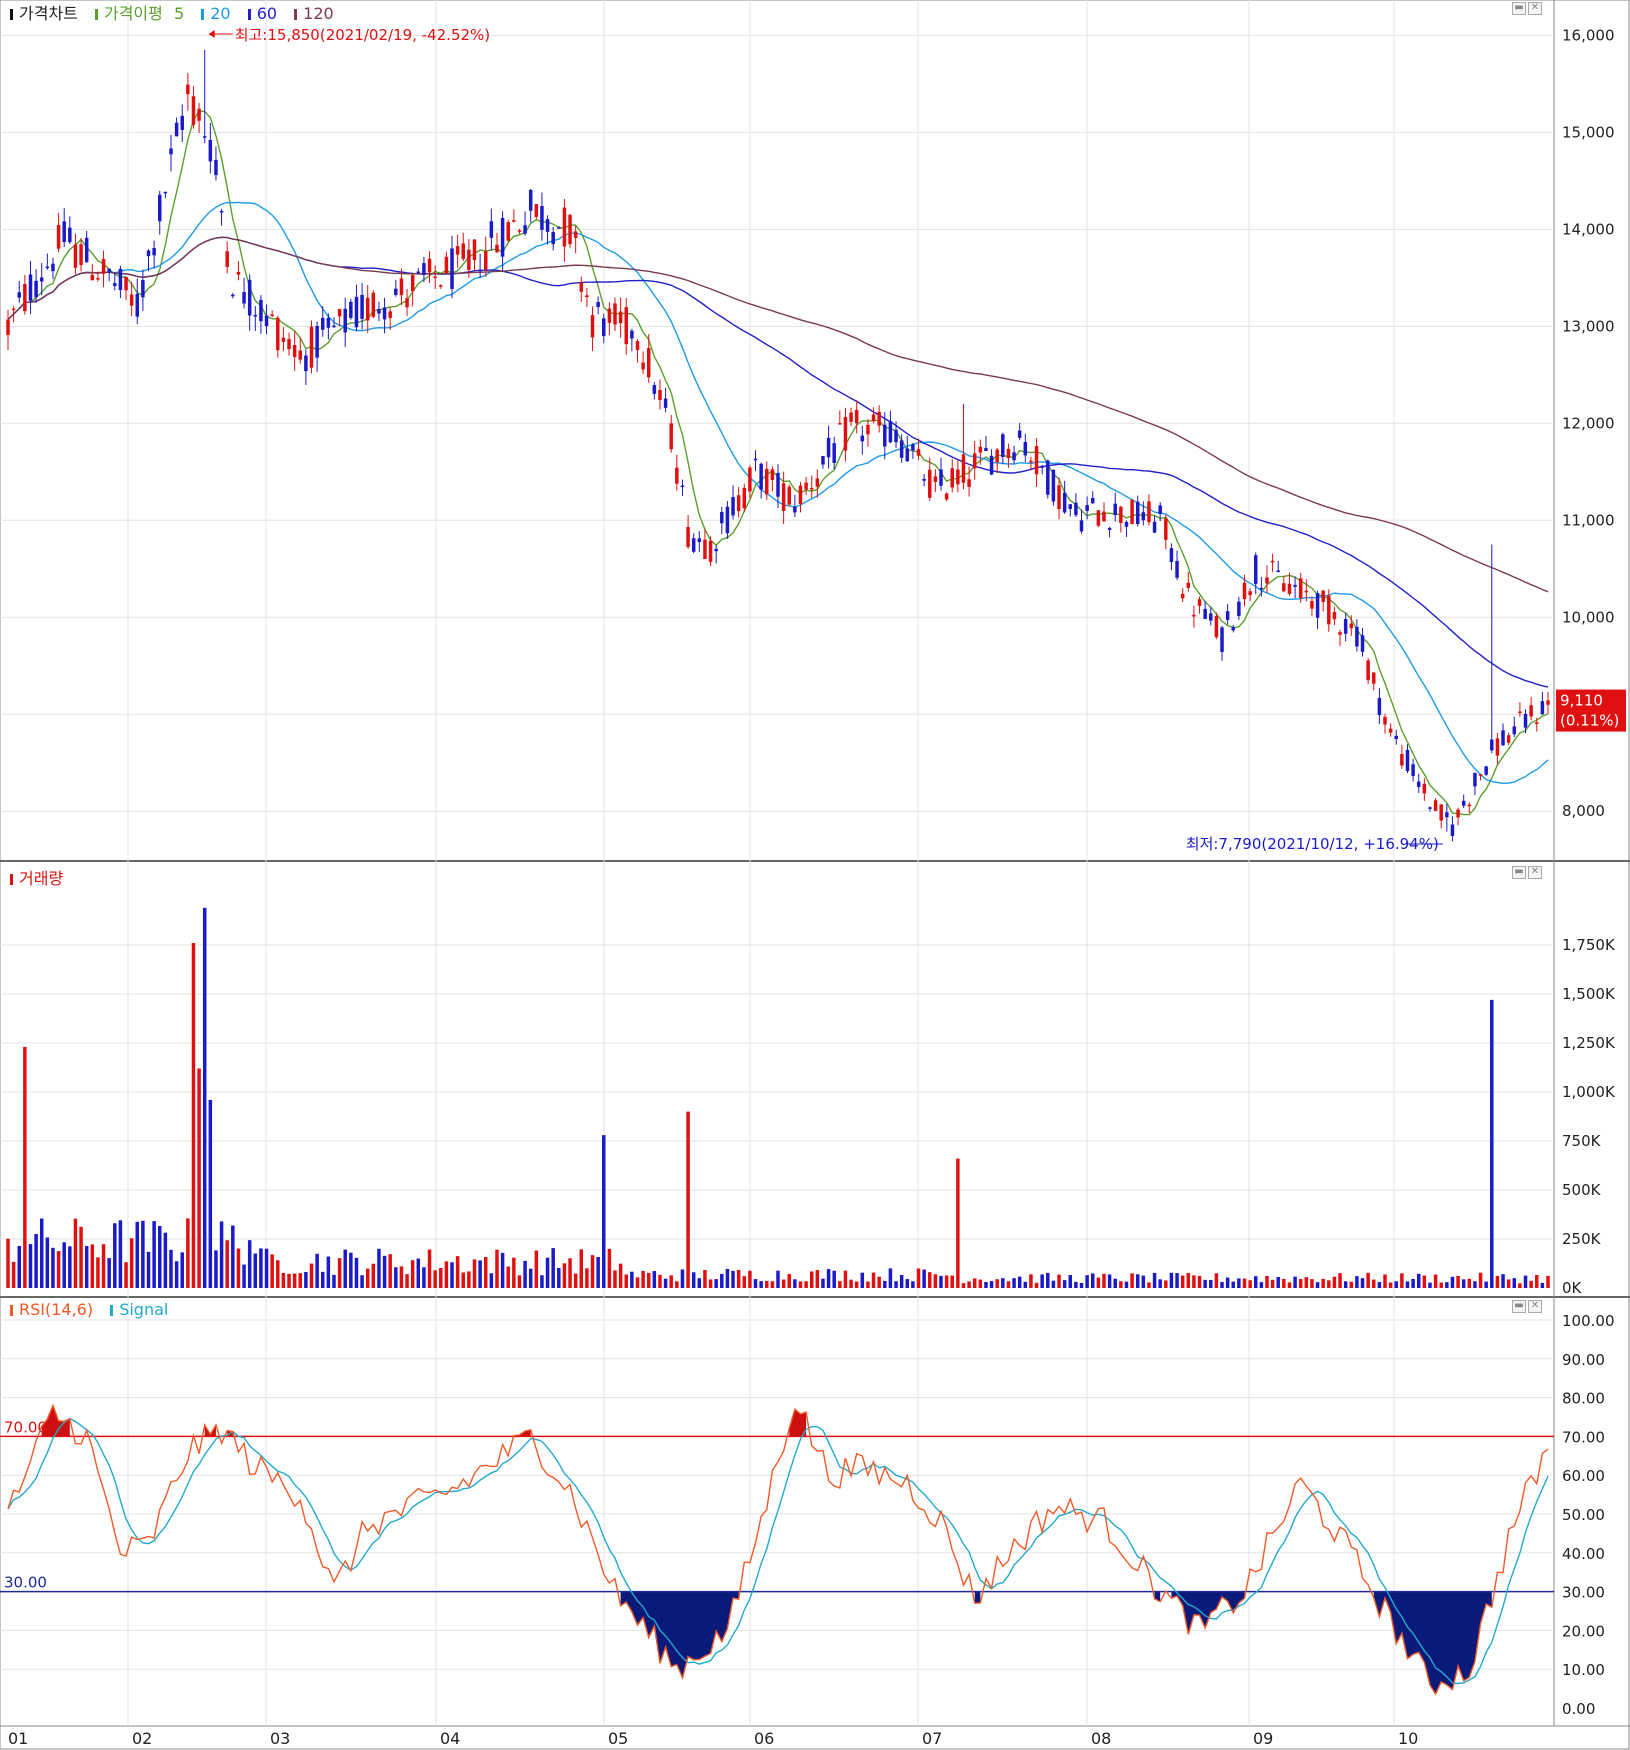 This screenshot has height=1750, width=1630. I want to click on month-label-06: 06, so click(764, 1738).